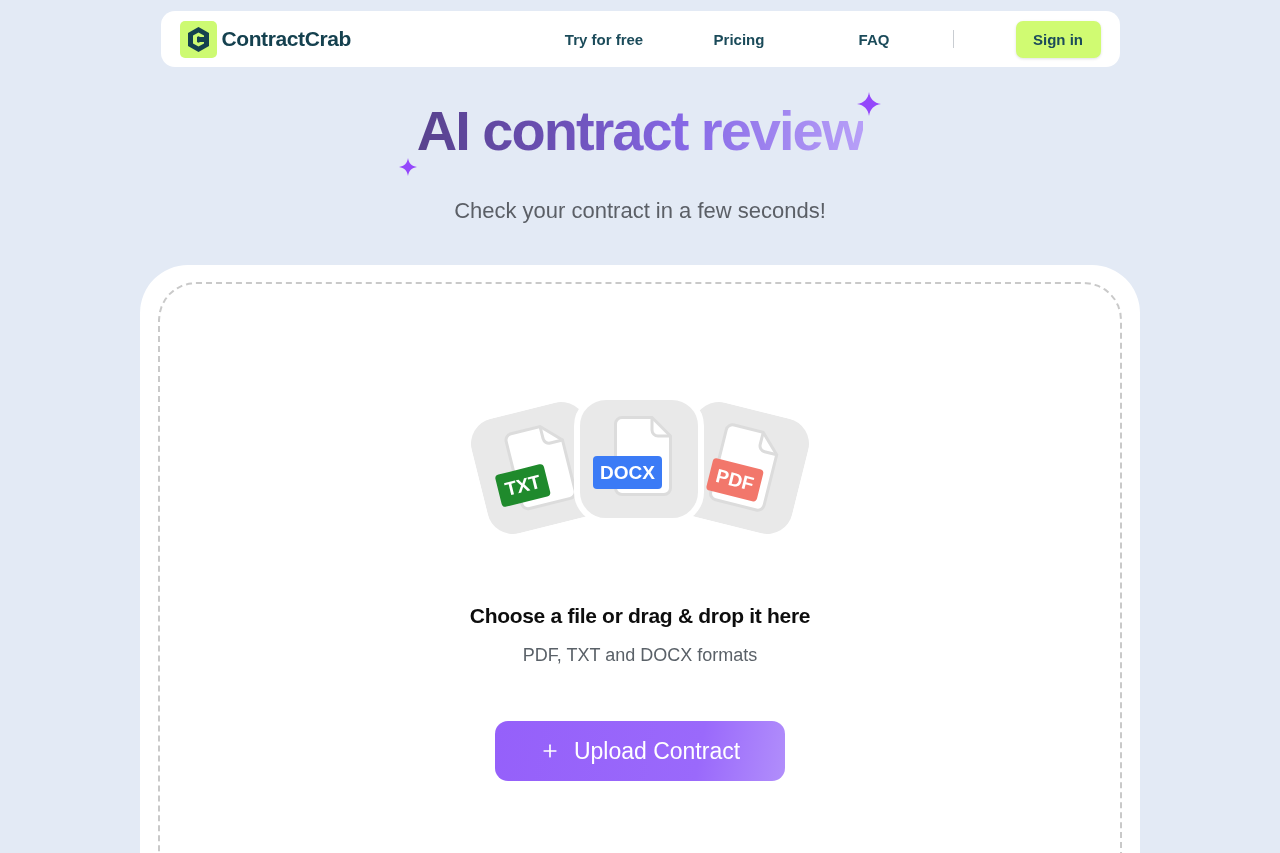  I want to click on hero-subtitle: Check your contract in a few seconds!, so click(640, 211).